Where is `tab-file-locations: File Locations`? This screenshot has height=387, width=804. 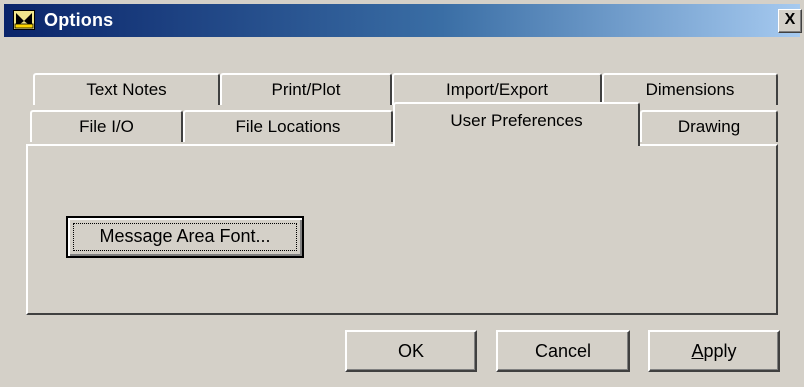 tab-file-locations: File Locations is located at coordinates (288, 126).